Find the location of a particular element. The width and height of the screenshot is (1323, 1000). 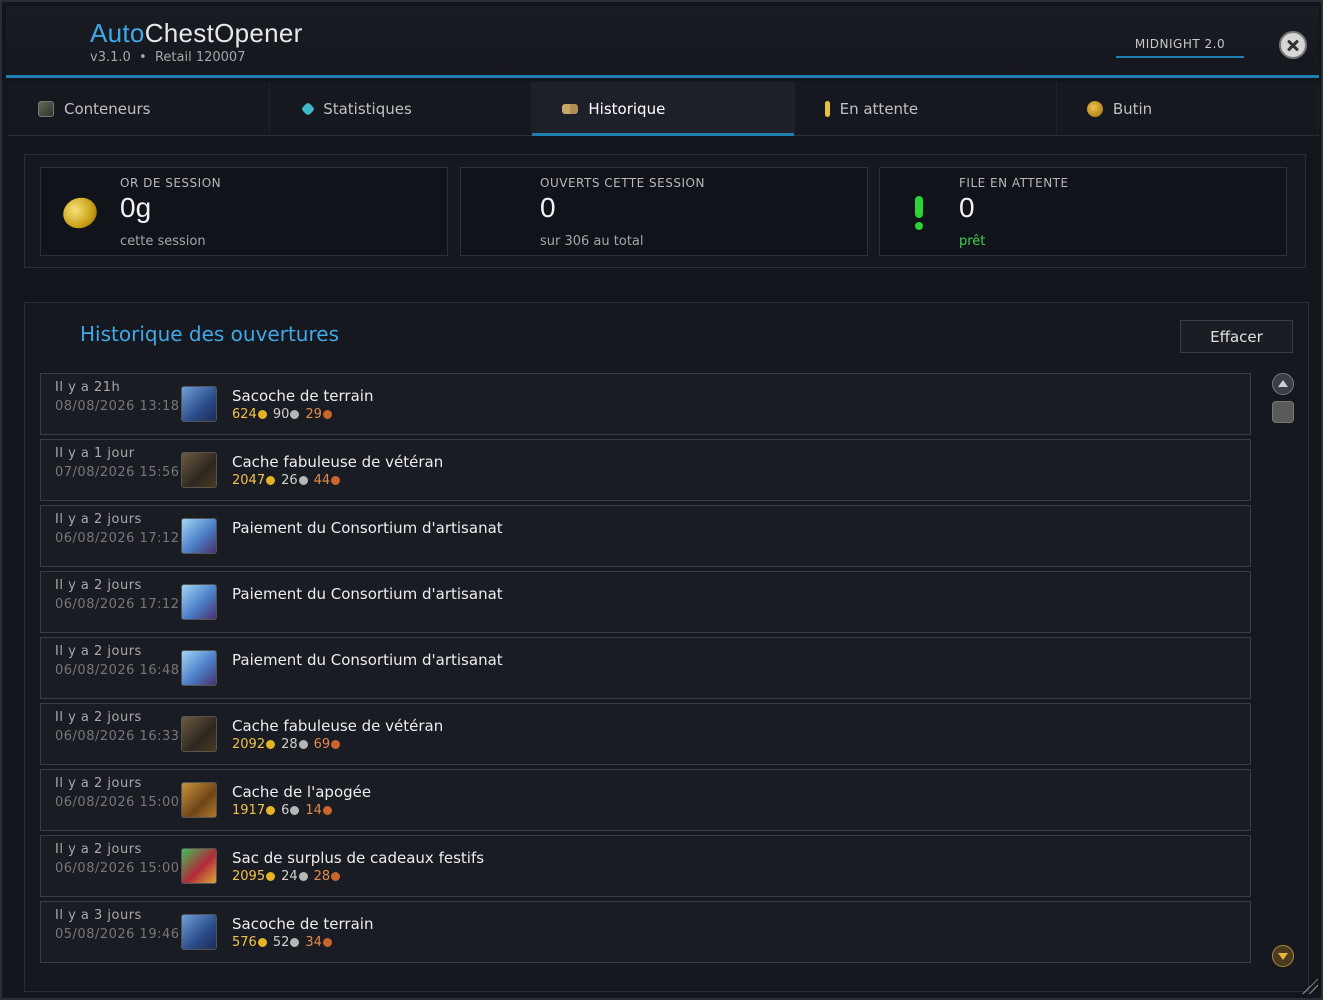

money-amount: 624 90 29 is located at coordinates (282, 414).